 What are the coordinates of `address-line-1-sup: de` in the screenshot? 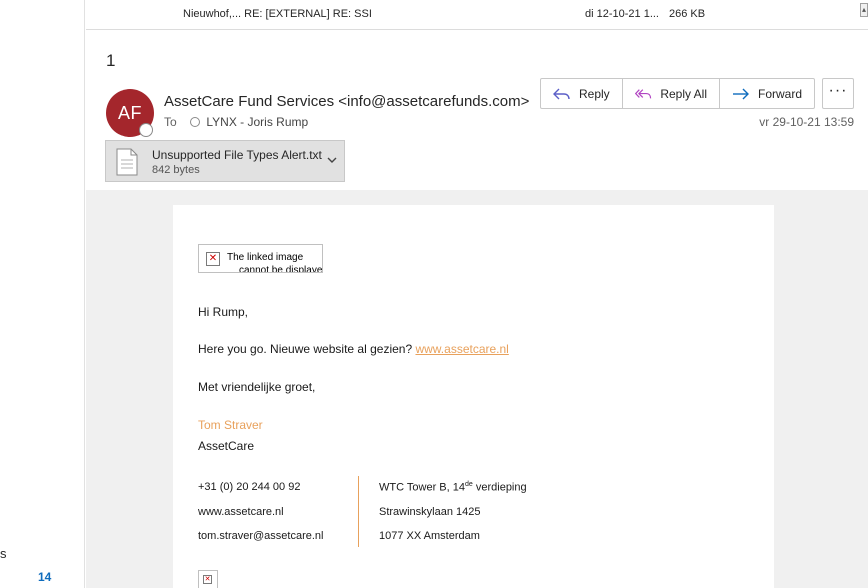 It's located at (469, 484).